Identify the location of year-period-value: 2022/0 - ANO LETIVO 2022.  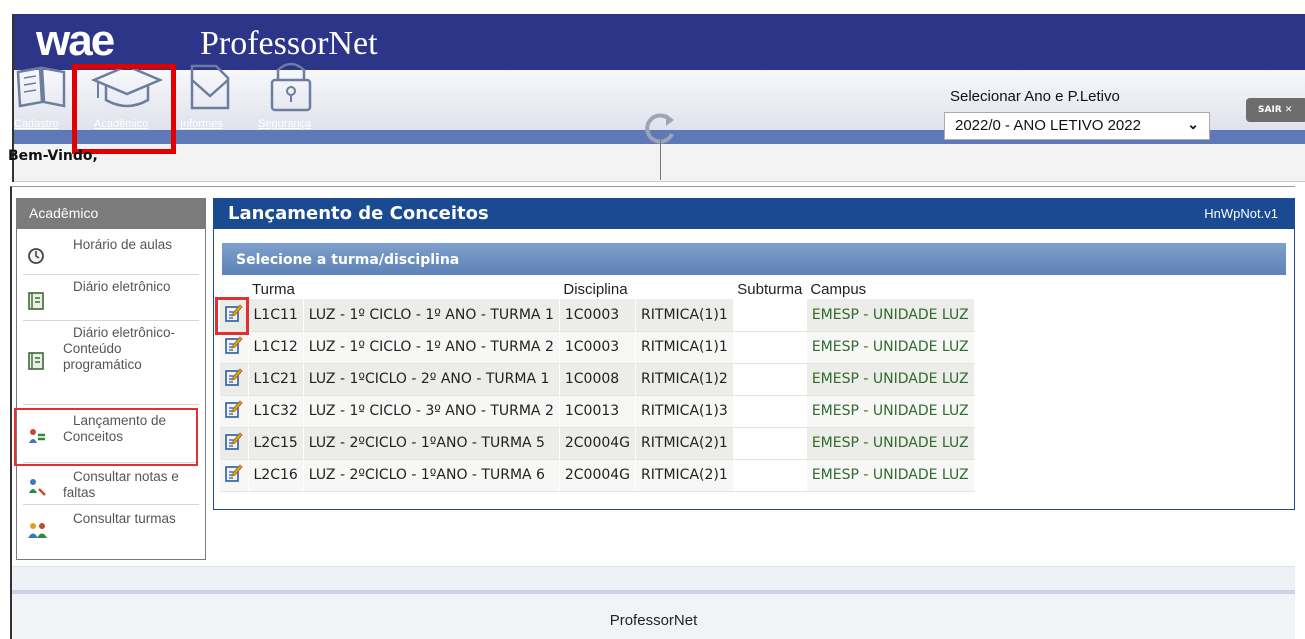
(1048, 125).